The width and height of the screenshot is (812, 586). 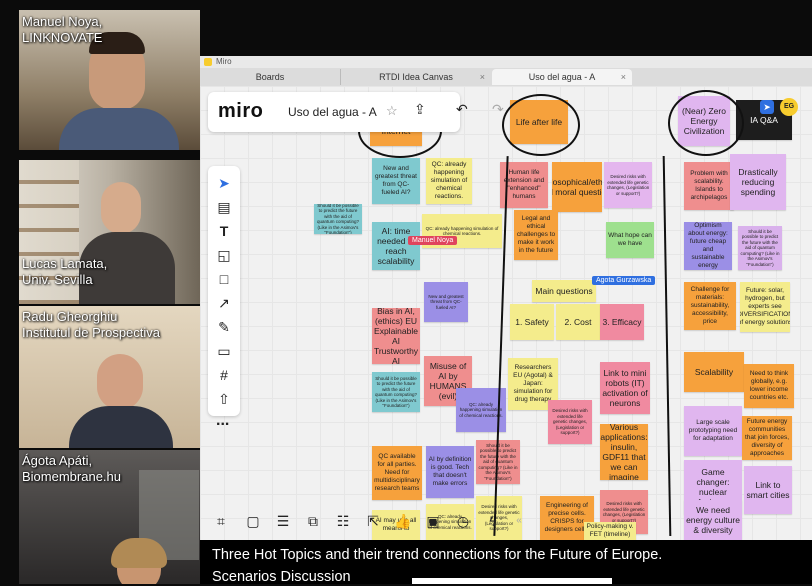 What do you see at coordinates (109, 517) in the screenshot?
I see `participant-tile: Ágota Apáti, Biomembrane.hu` at bounding box center [109, 517].